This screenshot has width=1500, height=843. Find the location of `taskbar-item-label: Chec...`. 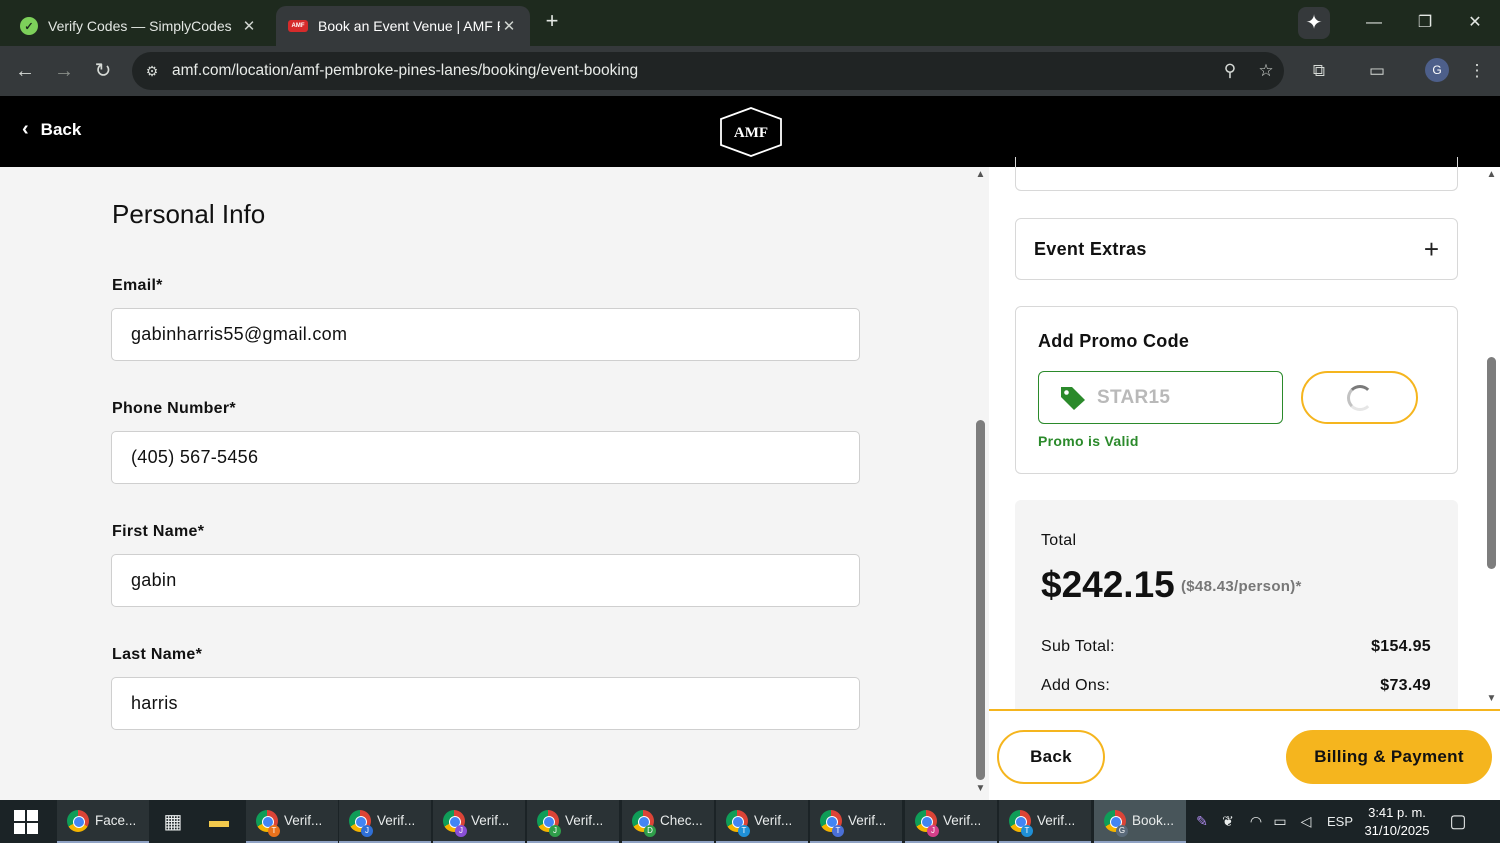

taskbar-item-label: Chec... is located at coordinates (681, 820).